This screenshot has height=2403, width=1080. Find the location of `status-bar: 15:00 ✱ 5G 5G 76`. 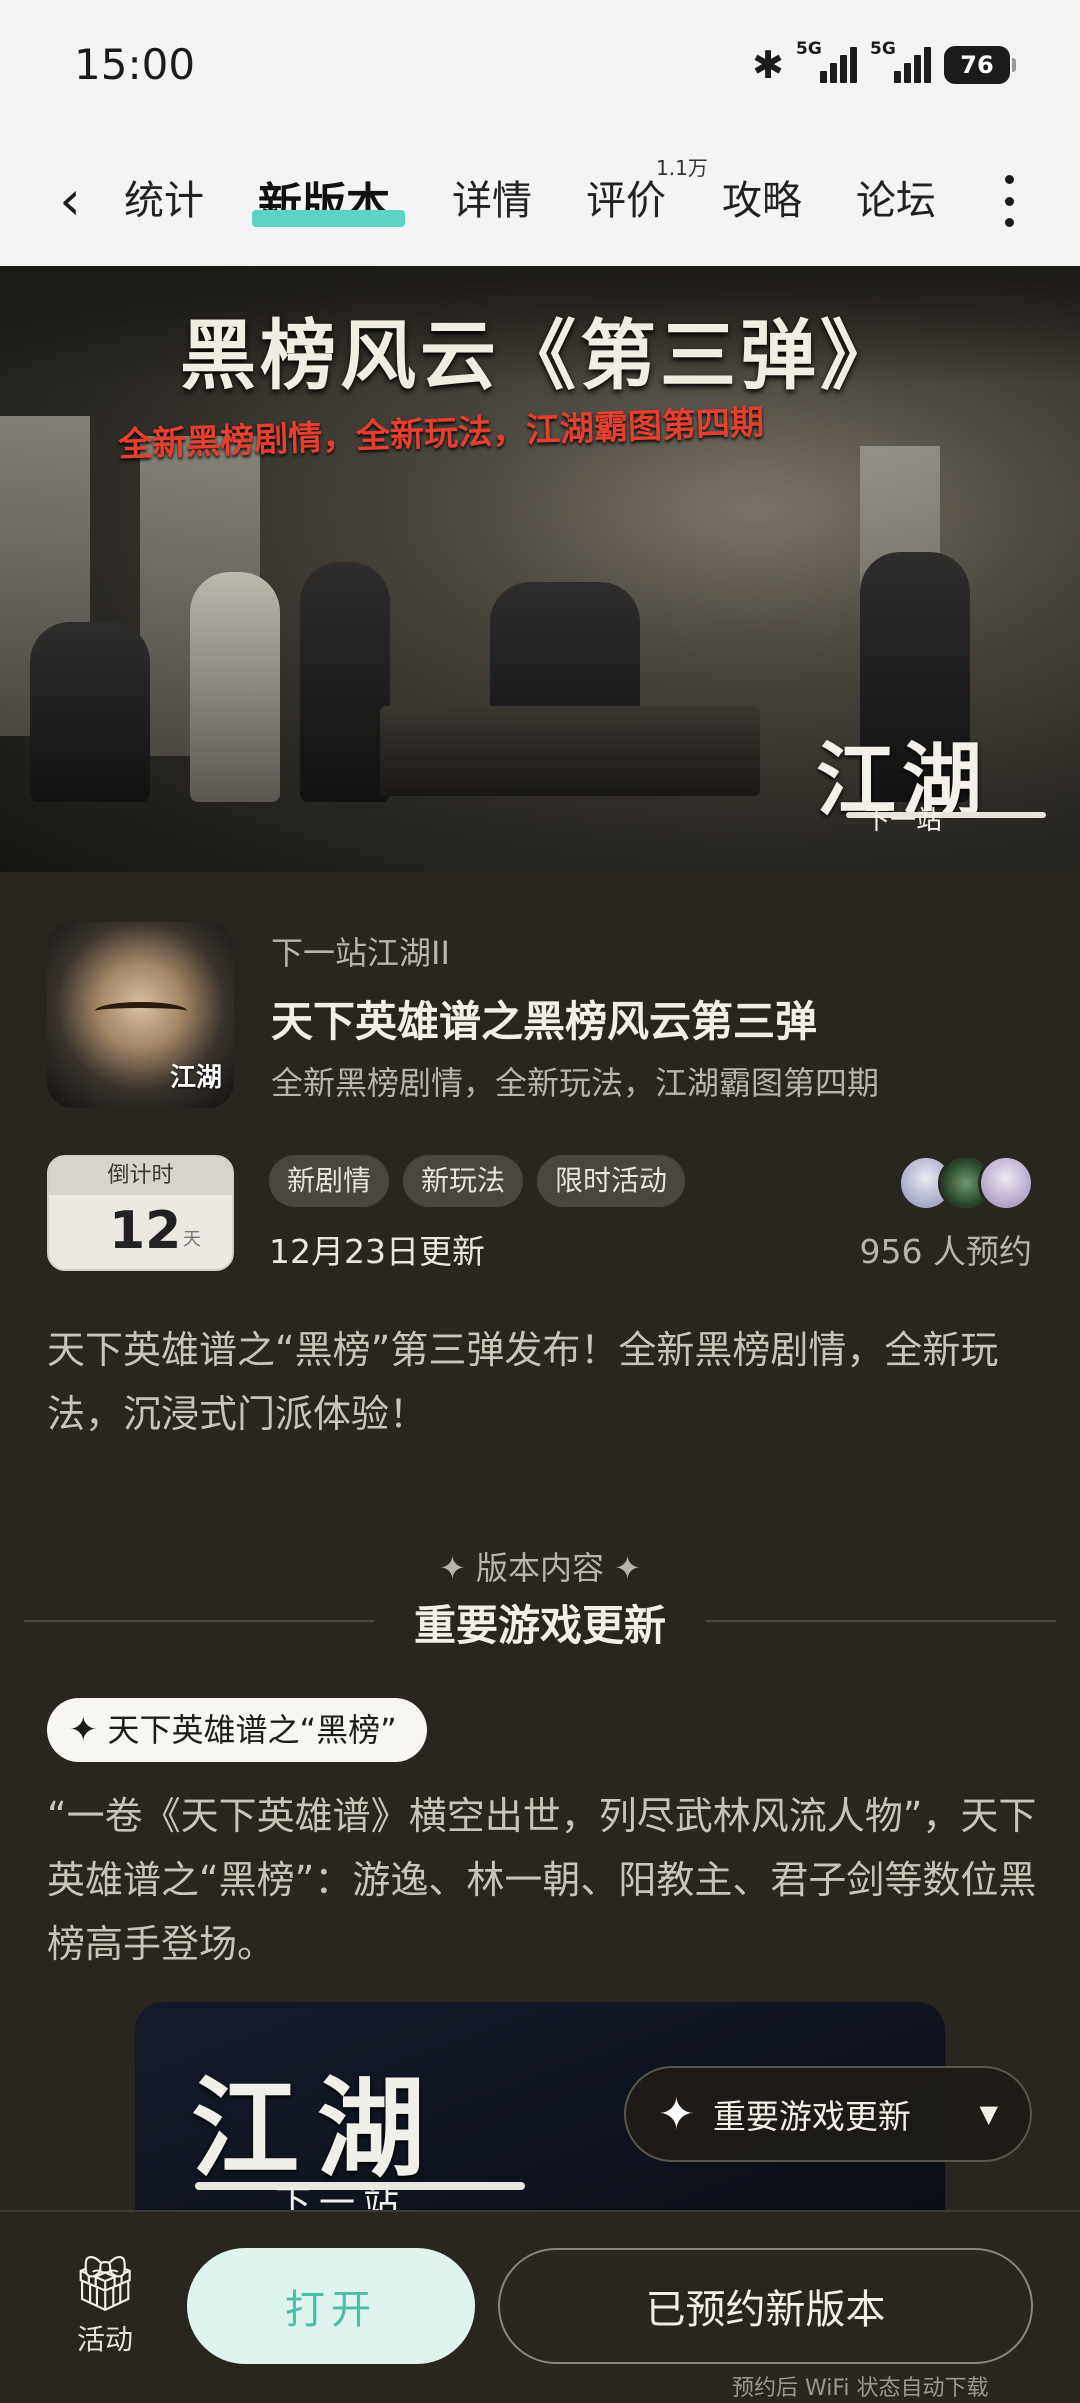

status-bar: 15:00 ✱ 5G 5G 76 is located at coordinates (540, 65).